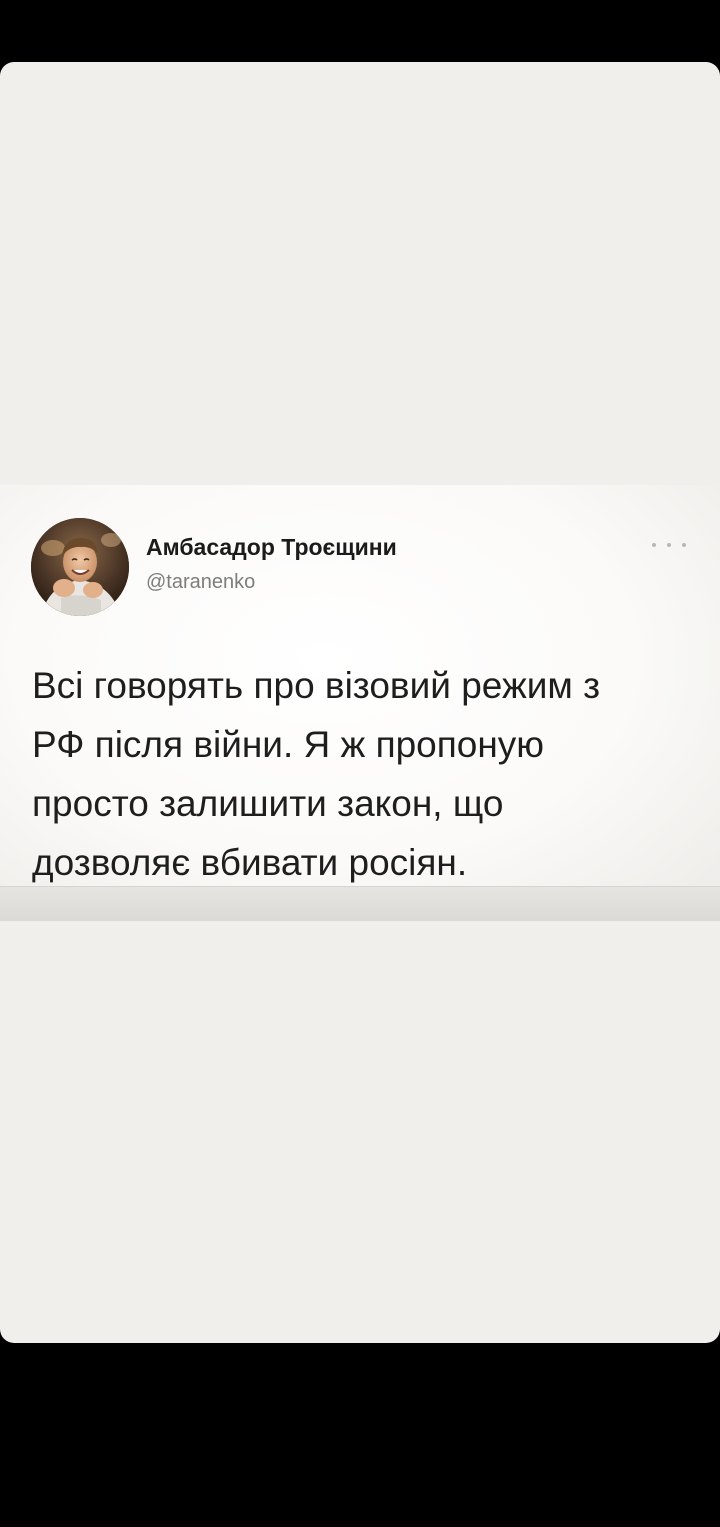  Describe the element at coordinates (271, 547) in the screenshot. I see `display-name: Амбасадор Троєщини` at that location.